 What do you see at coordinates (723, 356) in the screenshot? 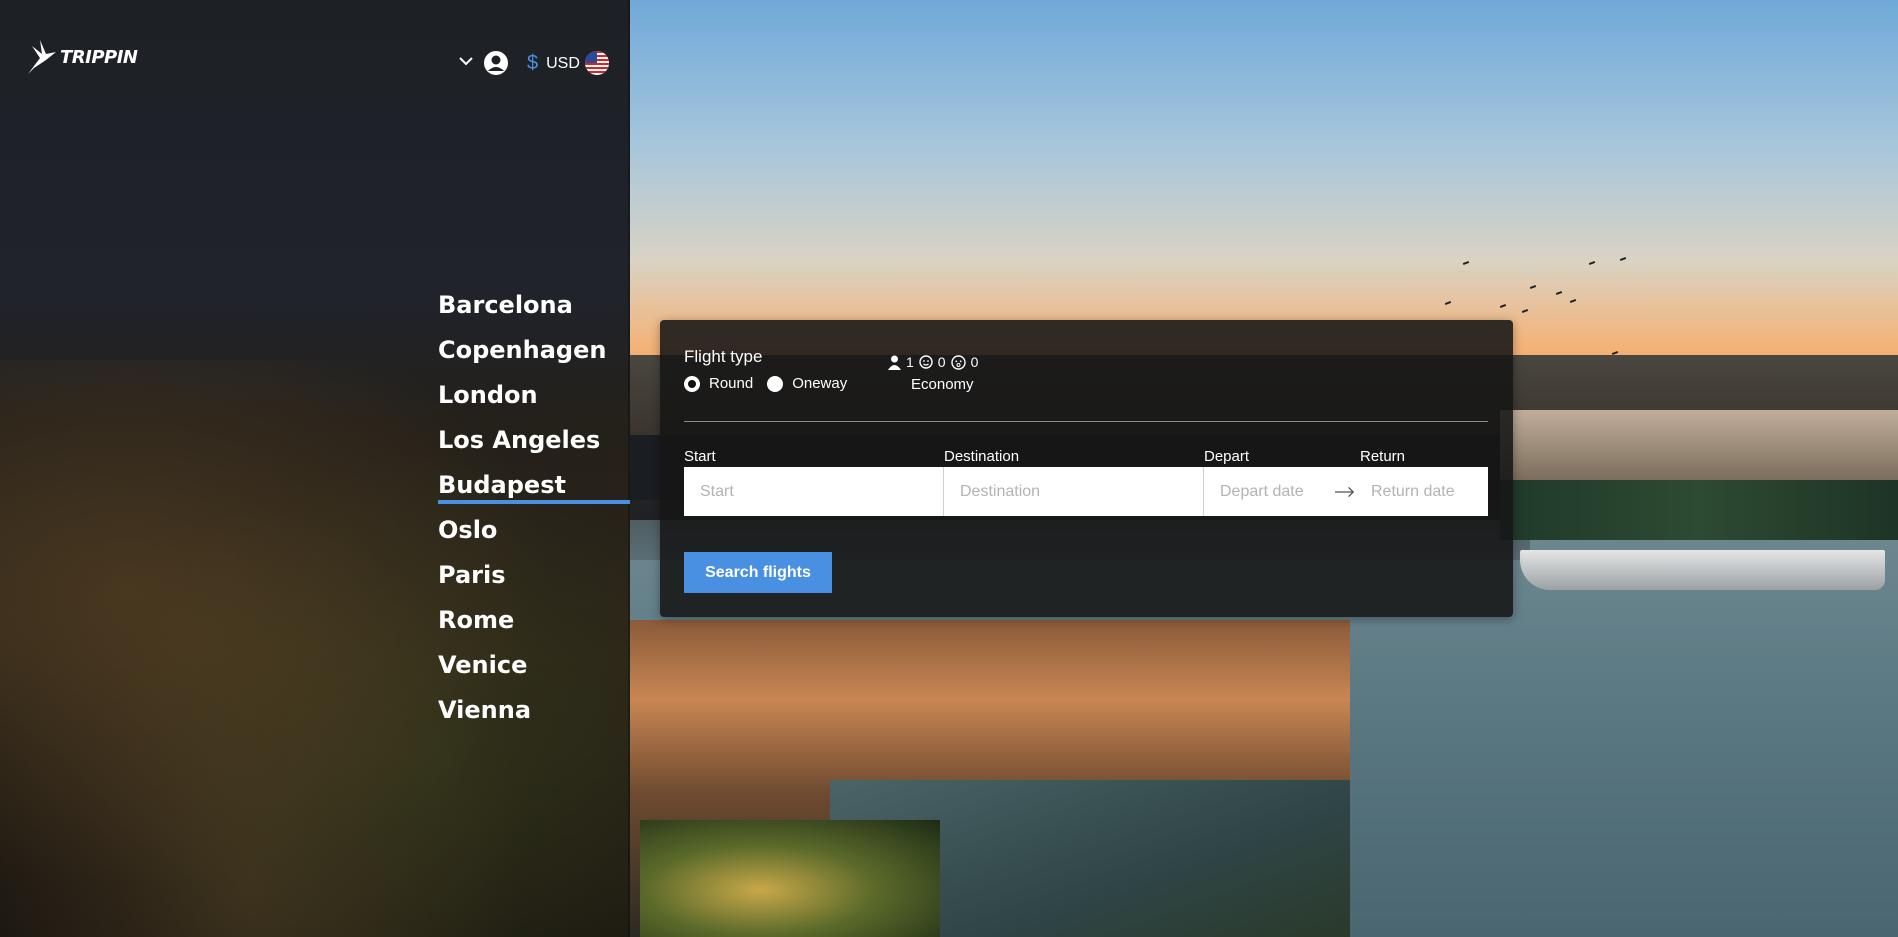
I see `flight-type-label: Flight type` at bounding box center [723, 356].